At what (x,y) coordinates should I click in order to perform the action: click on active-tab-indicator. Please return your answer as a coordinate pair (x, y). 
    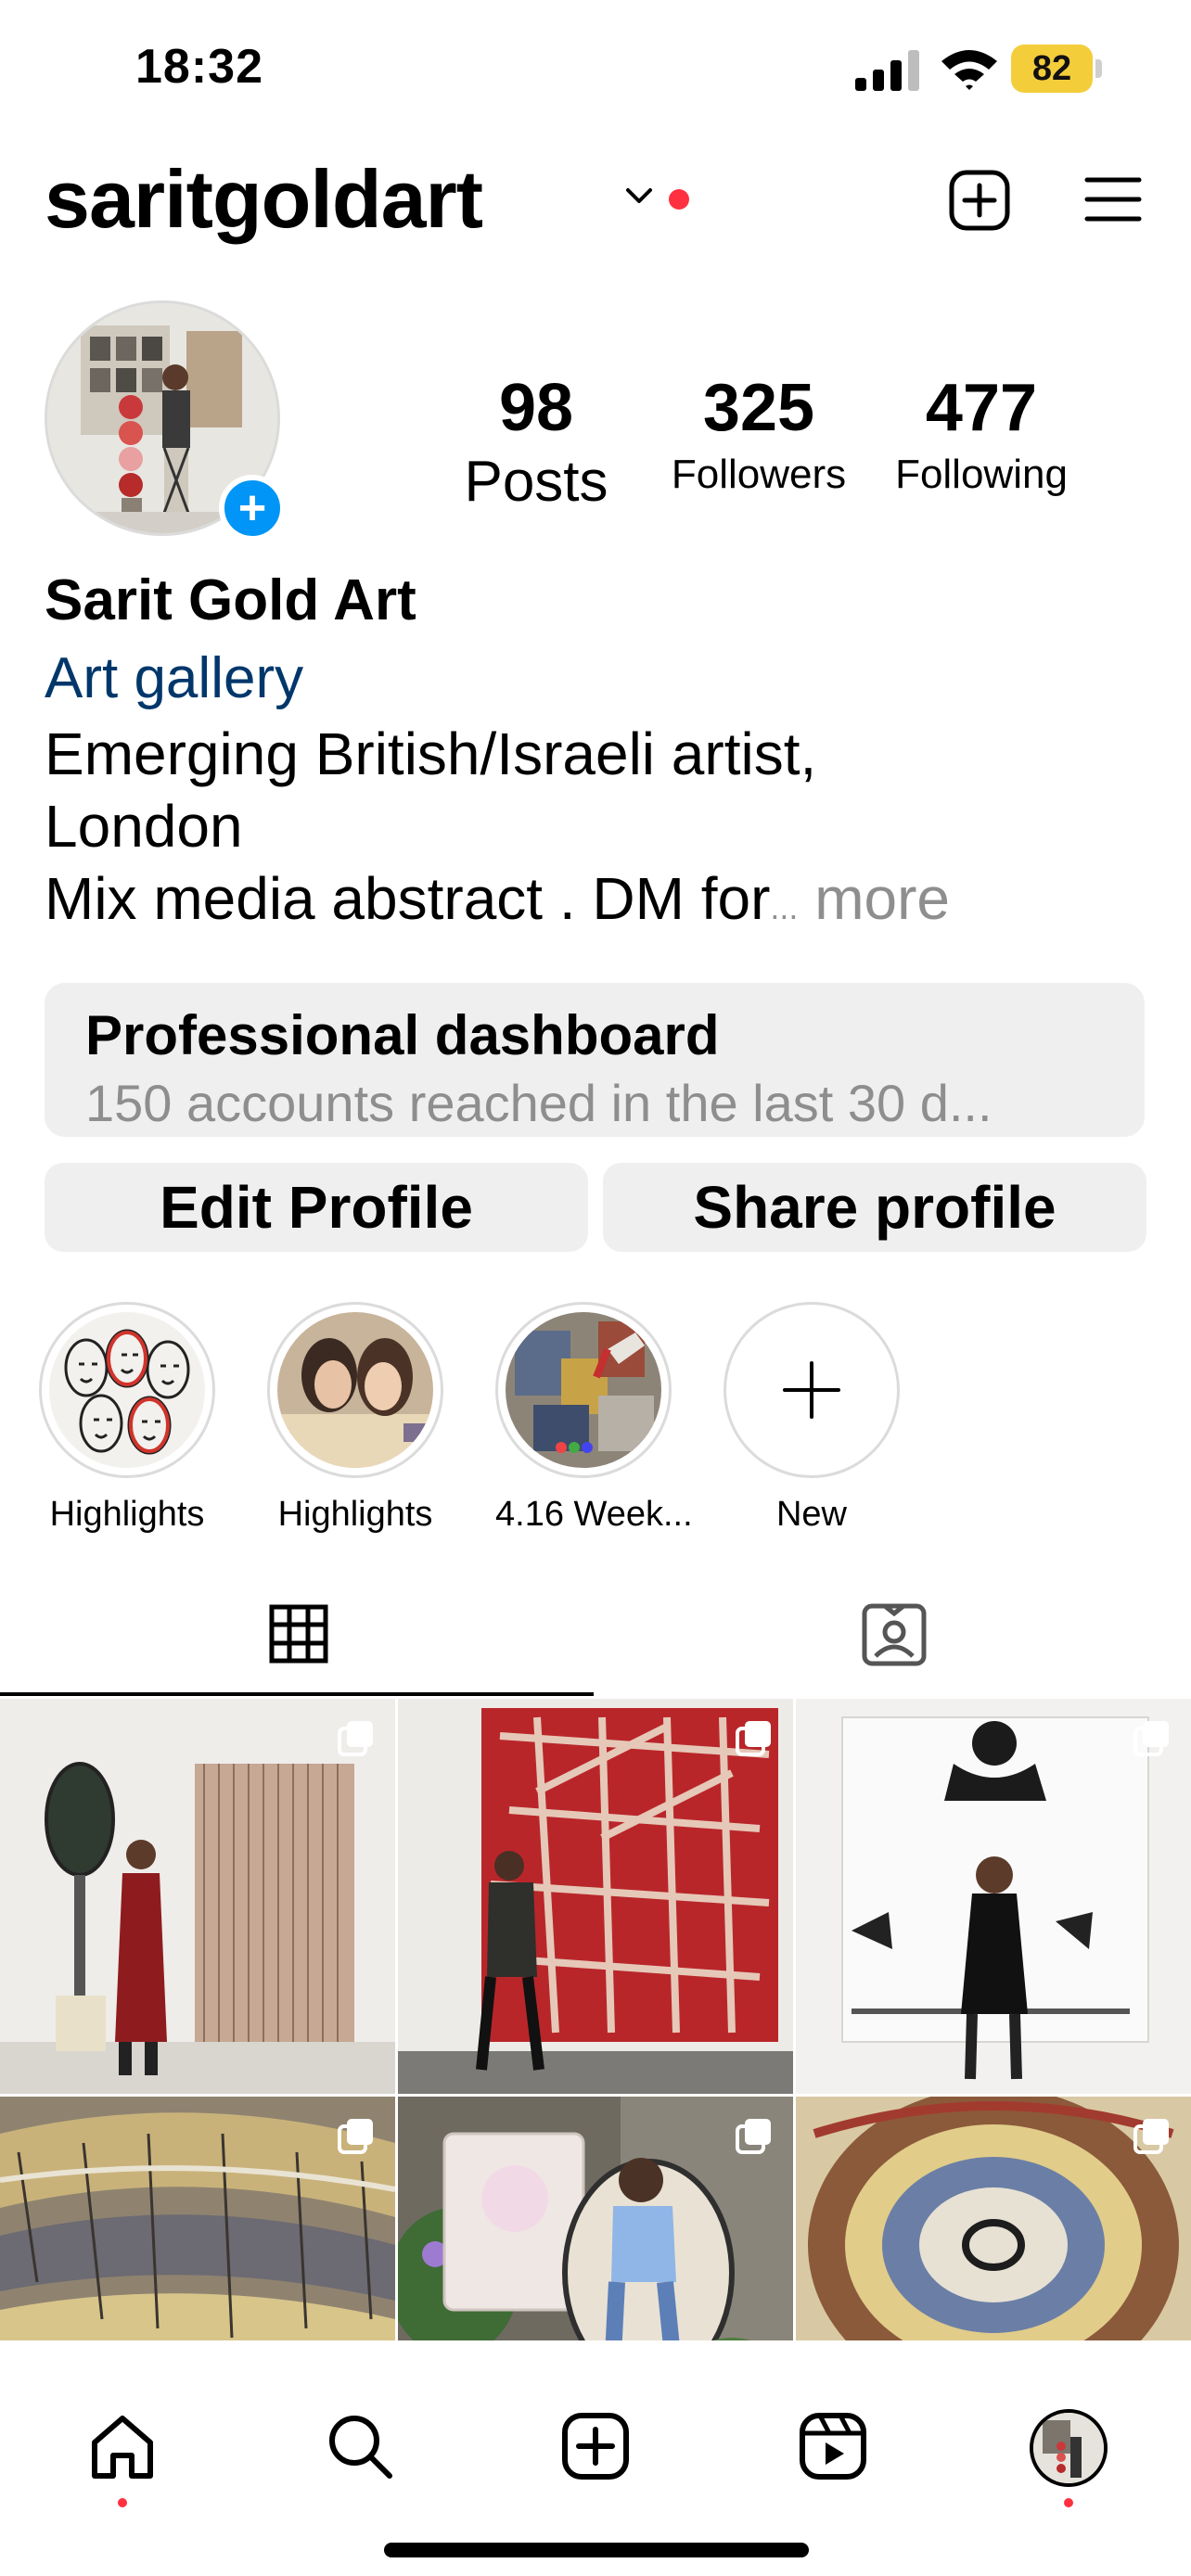
    Looking at the image, I should click on (297, 1694).